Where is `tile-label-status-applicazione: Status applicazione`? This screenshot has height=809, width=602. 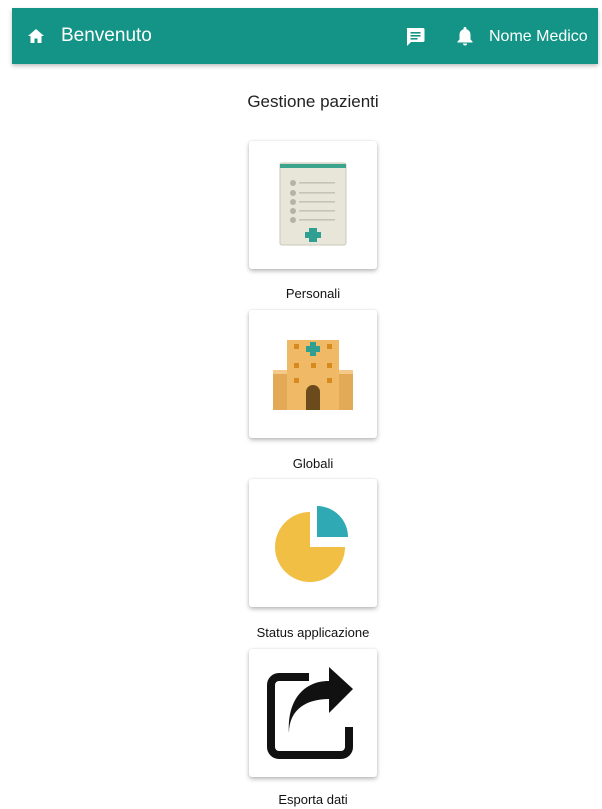 tile-label-status-applicazione: Status applicazione is located at coordinates (313, 632).